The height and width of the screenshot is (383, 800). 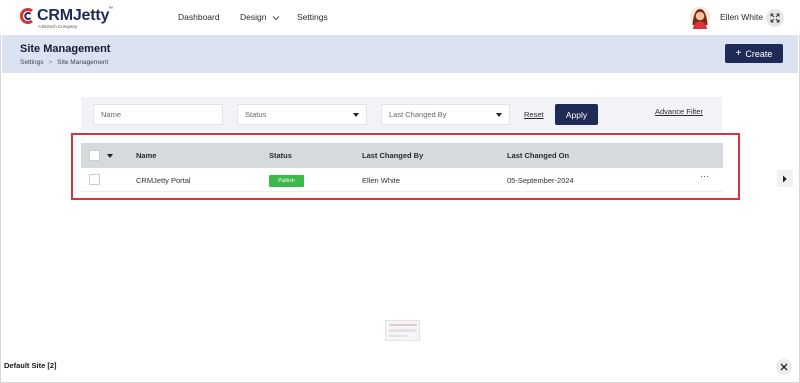 I want to click on close-button, so click(x=784, y=367).